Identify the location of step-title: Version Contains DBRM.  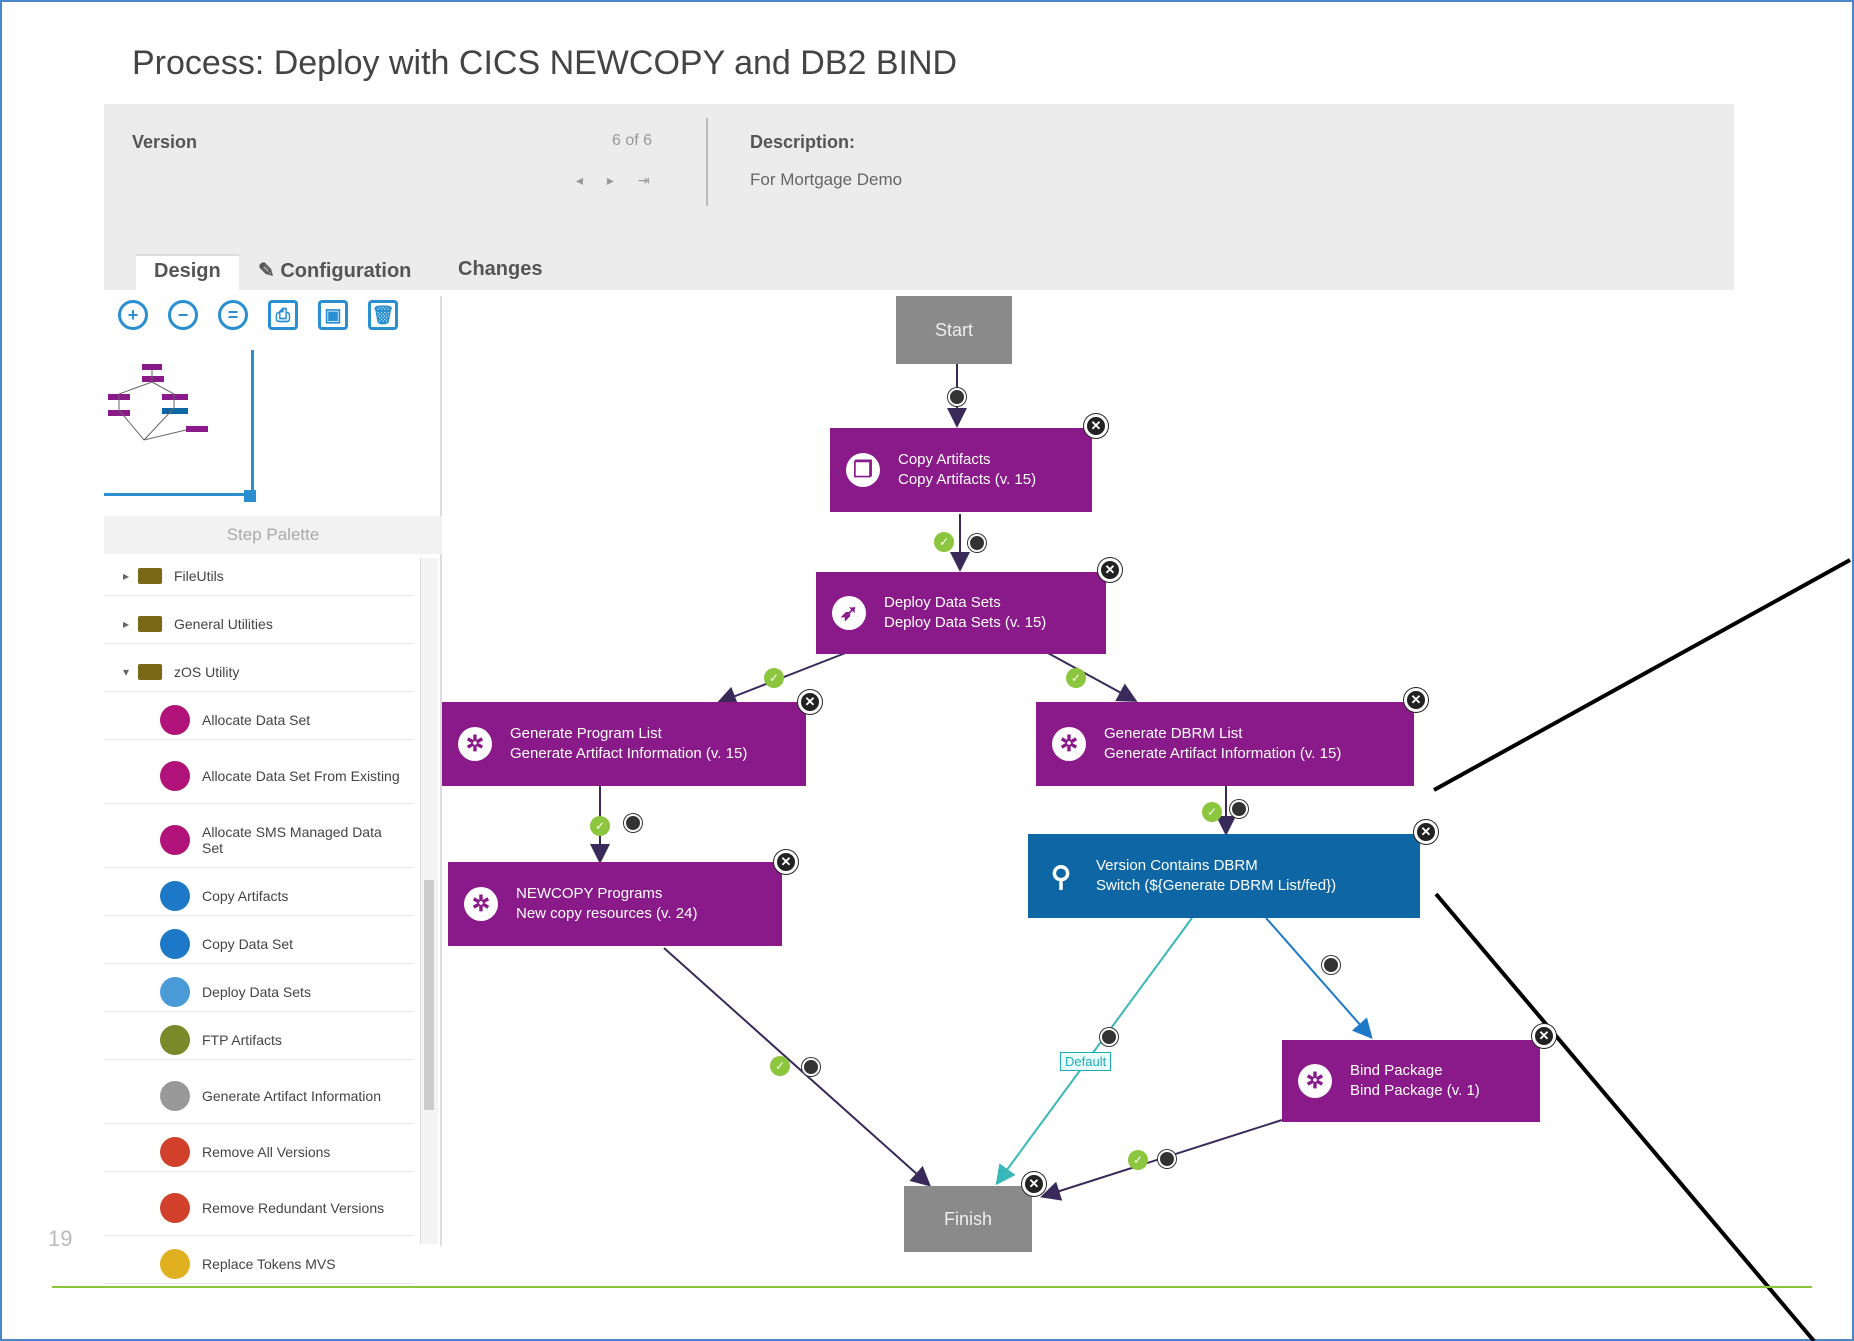
(1177, 865).